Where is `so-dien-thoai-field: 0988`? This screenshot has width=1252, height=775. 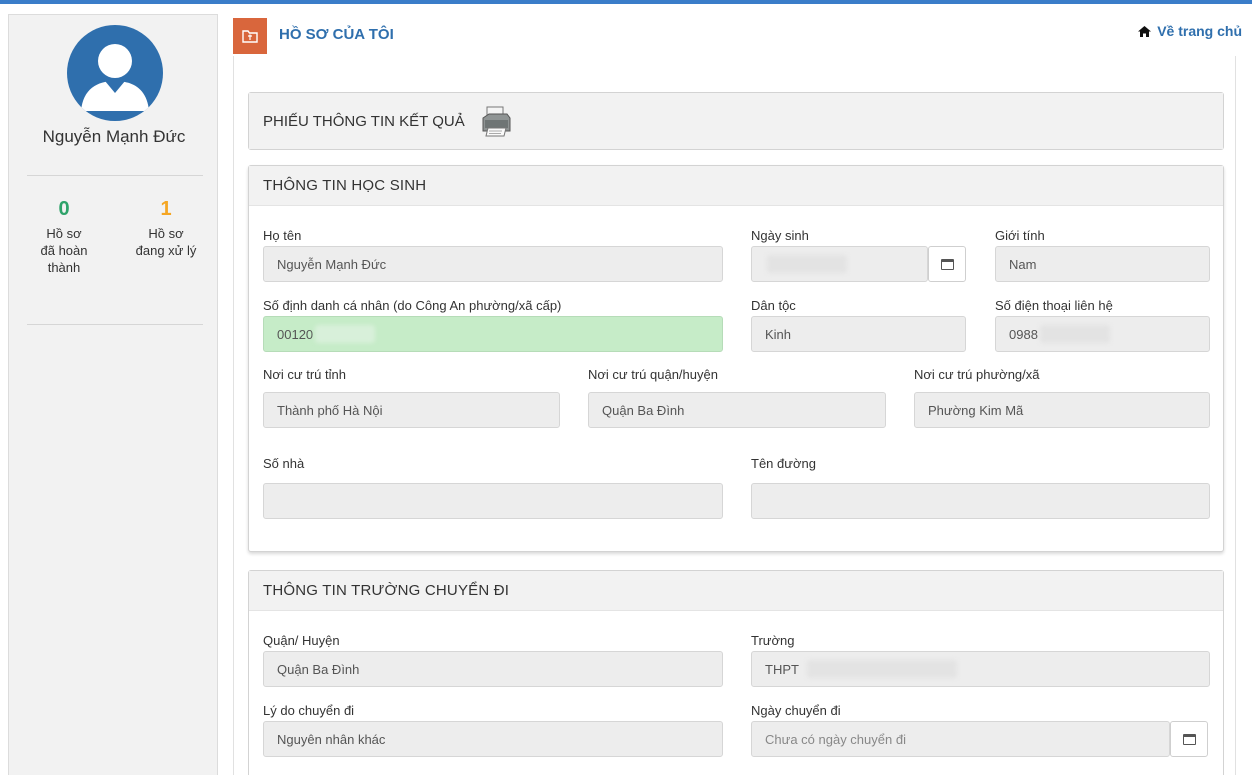
so-dien-thoai-field: 0988 is located at coordinates (1102, 334).